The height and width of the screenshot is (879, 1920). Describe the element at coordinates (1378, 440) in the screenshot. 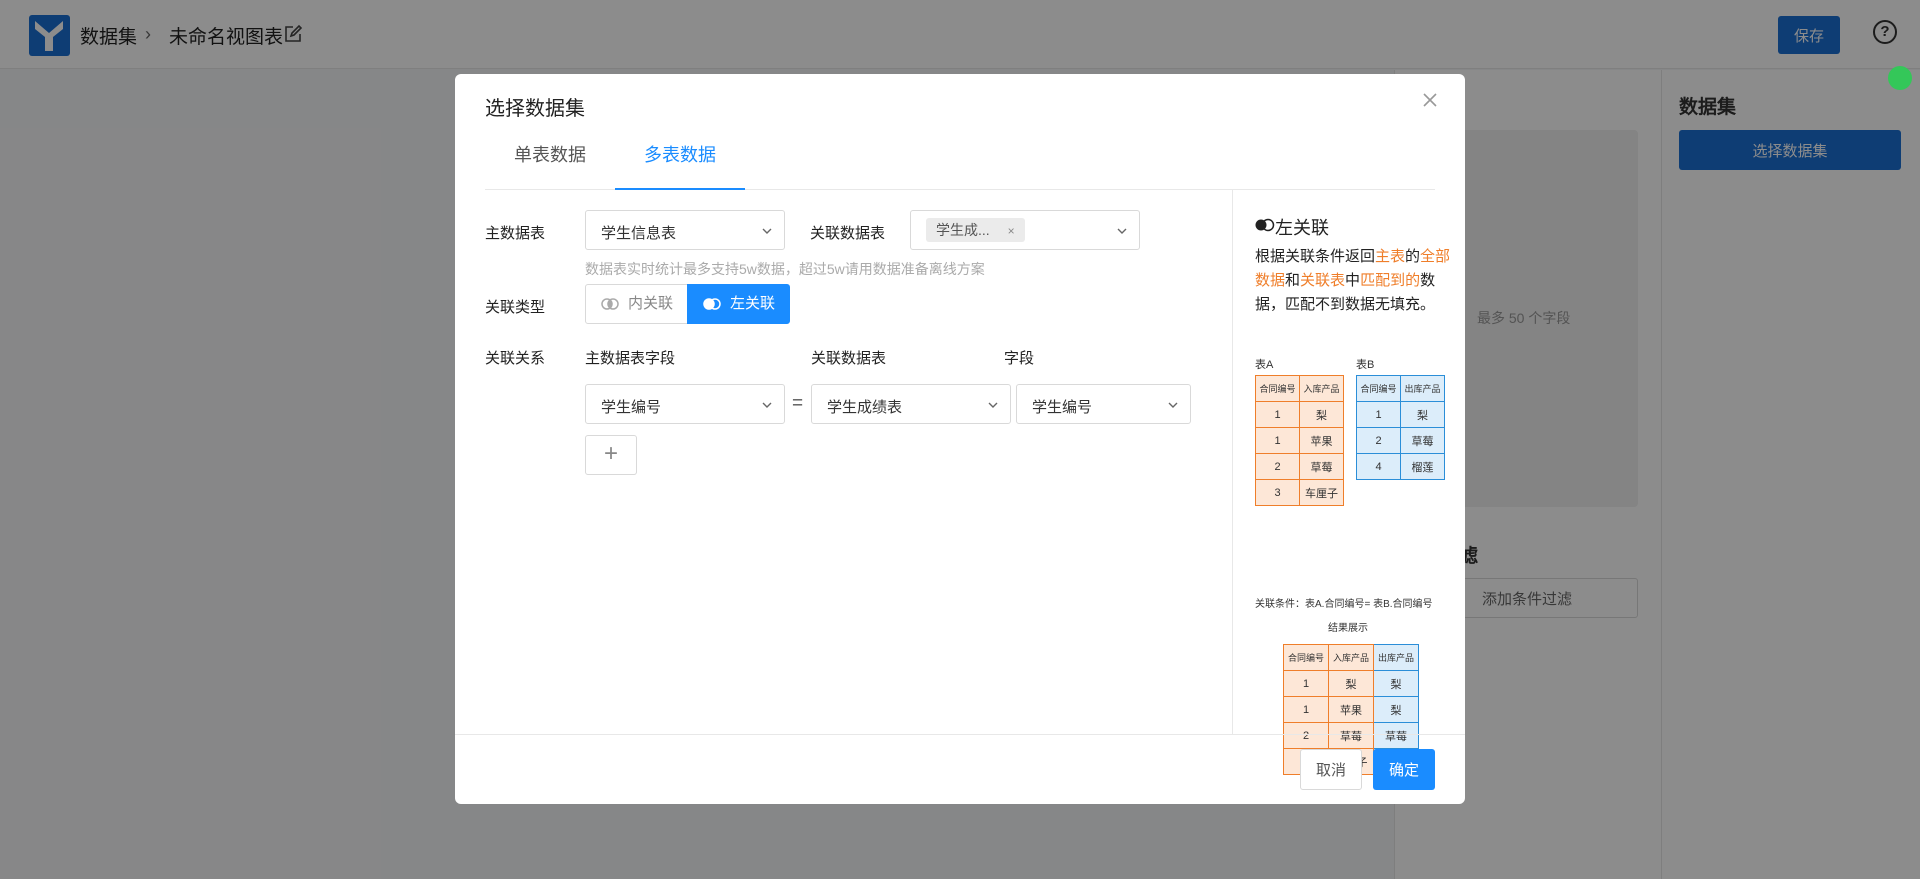

I see `table-b-cell: 2` at that location.